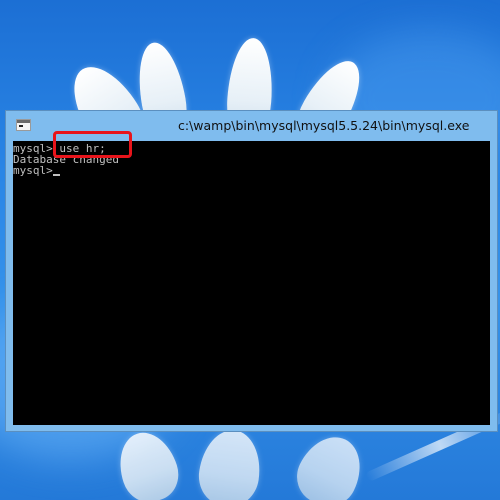 The width and height of the screenshot is (500, 500). Describe the element at coordinates (23, 125) in the screenshot. I see `console-app-icon` at that location.